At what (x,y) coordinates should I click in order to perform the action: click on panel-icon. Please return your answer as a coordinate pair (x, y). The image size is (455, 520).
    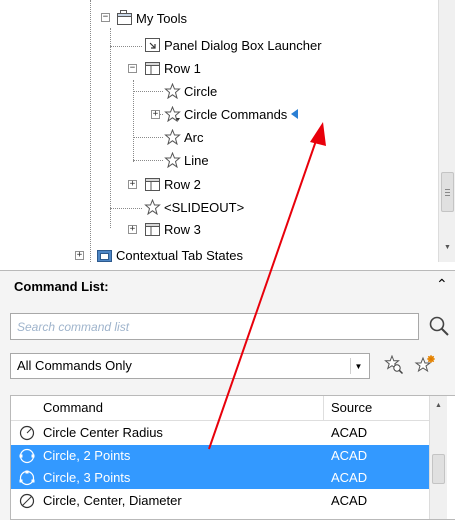
    Looking at the image, I should click on (124, 18).